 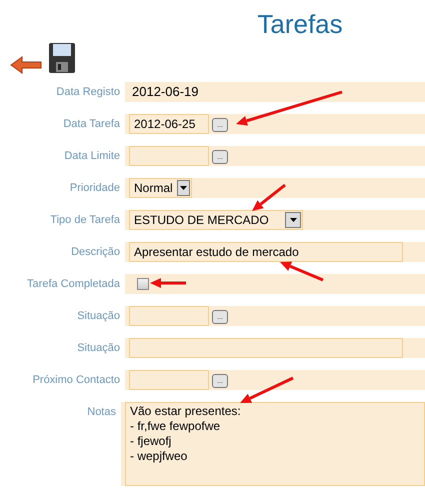 I want to click on select-value: ESTUDO DE MERCADO, so click(x=201, y=220).